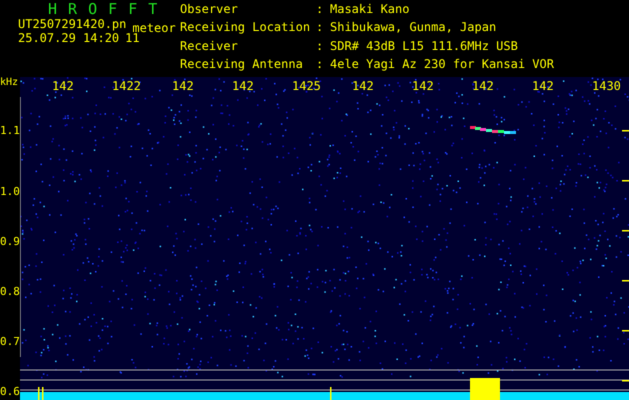 This screenshot has height=400, width=629. What do you see at coordinates (442, 65) in the screenshot?
I see `info-value: 4ele Yagi Az 230 for Kansai VOR` at bounding box center [442, 65].